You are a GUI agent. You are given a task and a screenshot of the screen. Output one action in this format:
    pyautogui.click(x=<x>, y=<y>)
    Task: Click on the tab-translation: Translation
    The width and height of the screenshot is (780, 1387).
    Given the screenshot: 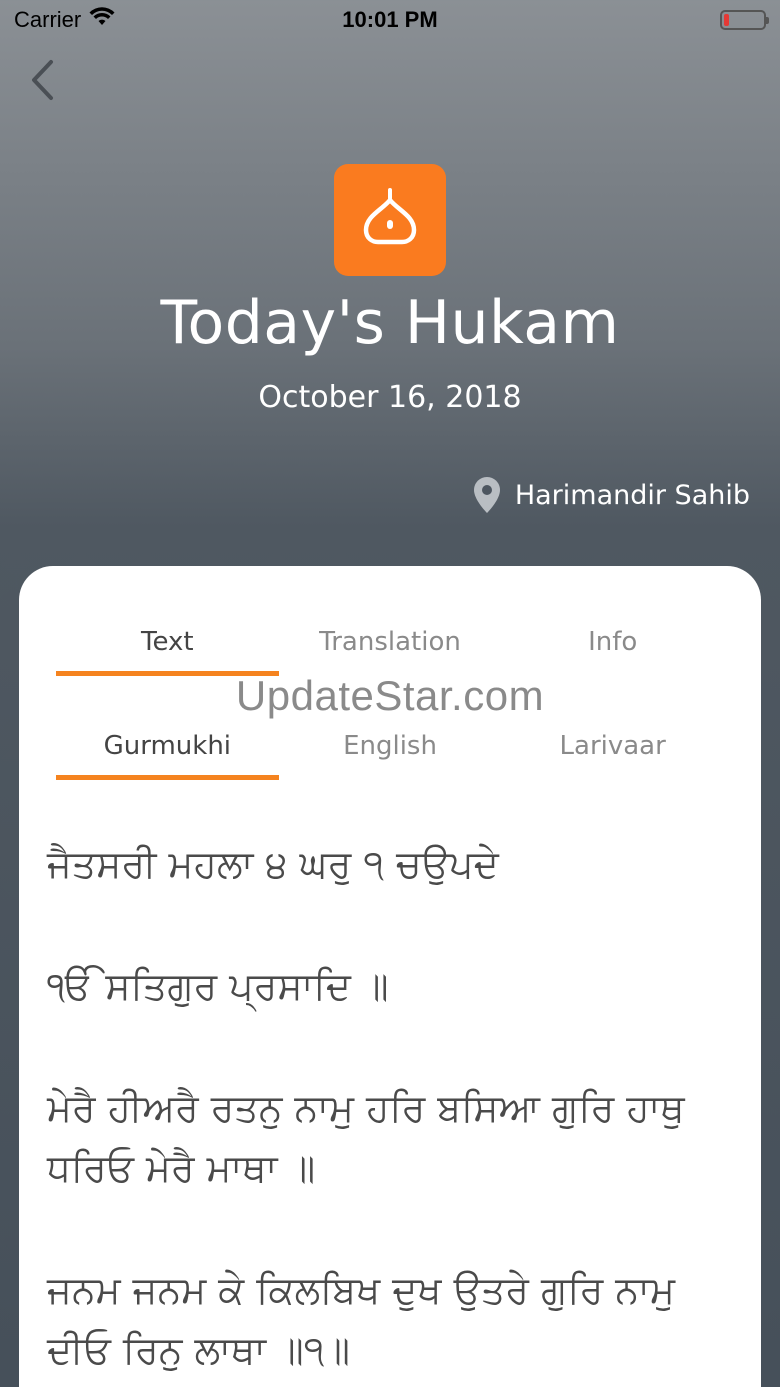 What is the action you would take?
    pyautogui.click(x=390, y=646)
    